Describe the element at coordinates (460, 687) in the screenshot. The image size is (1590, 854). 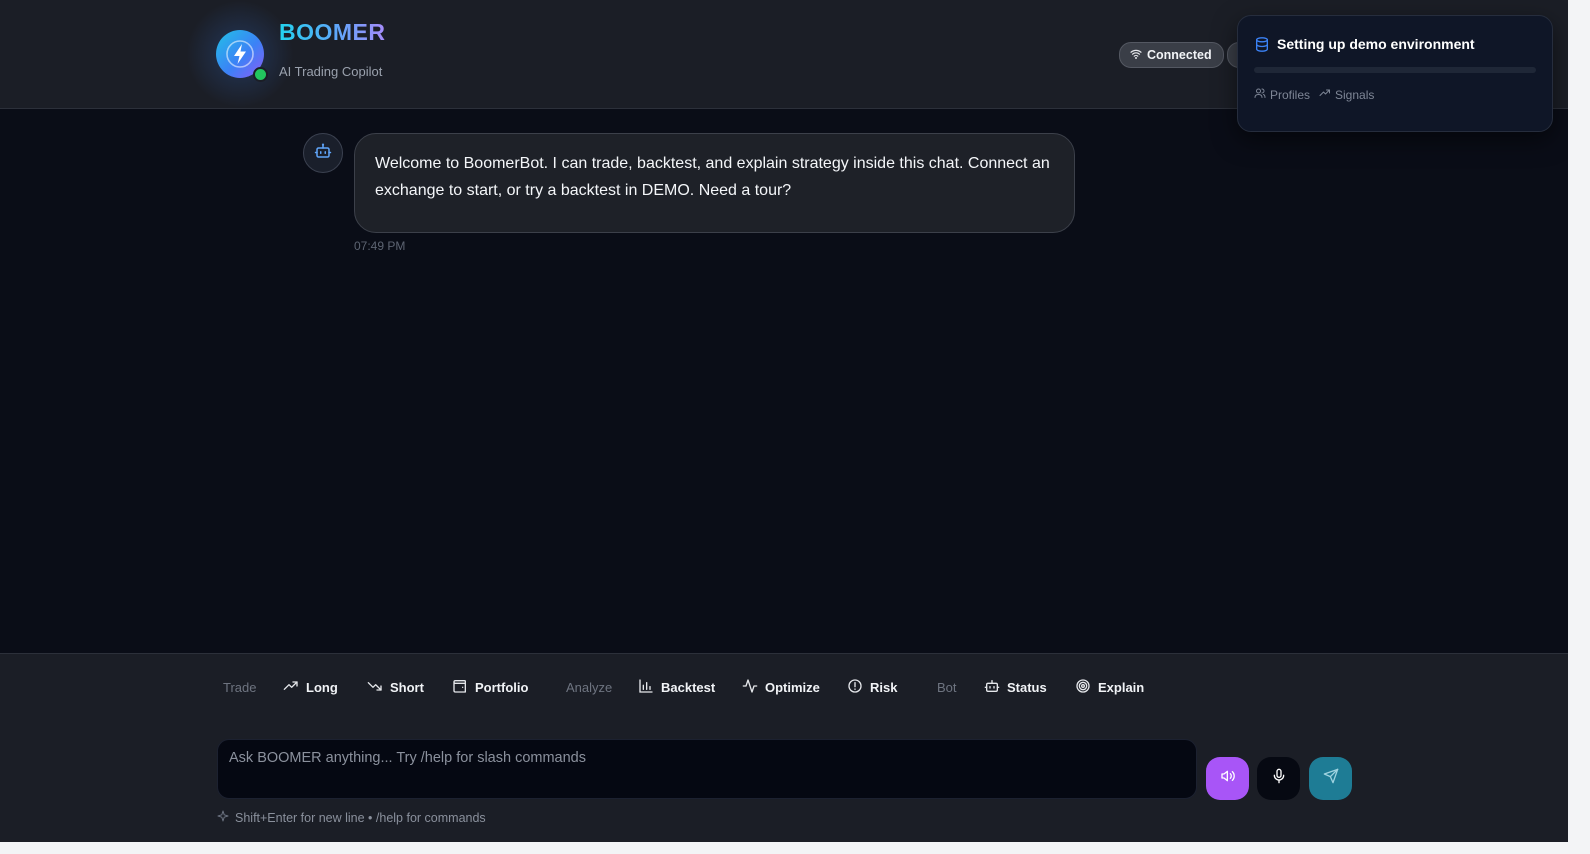
I see `wallet-icon` at that location.